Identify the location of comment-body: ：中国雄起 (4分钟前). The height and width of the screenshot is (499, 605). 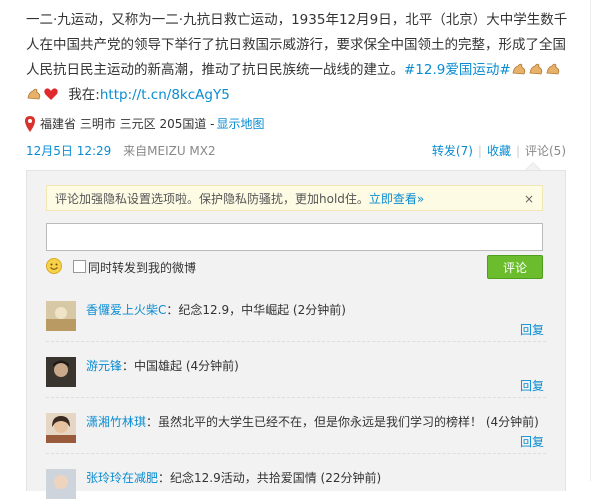
(180, 366).